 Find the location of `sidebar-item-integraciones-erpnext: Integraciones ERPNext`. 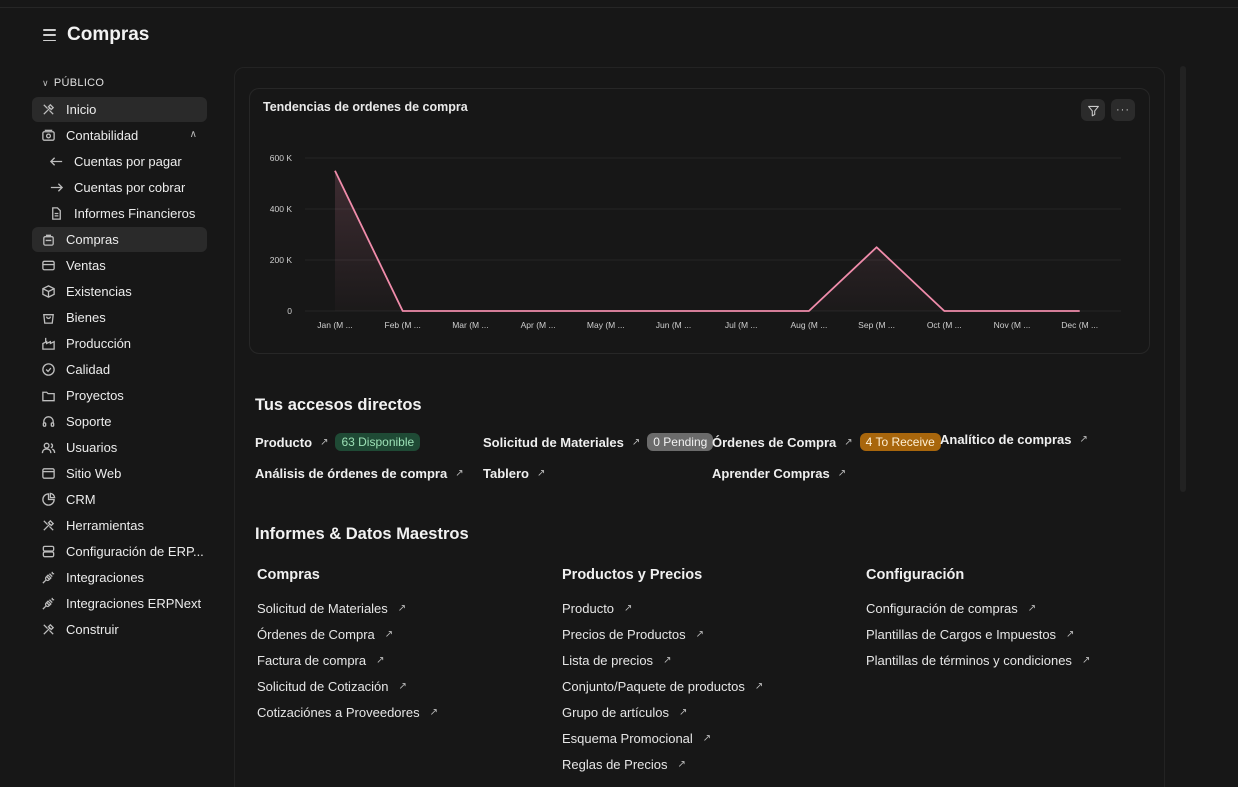

sidebar-item-integraciones-erpnext: Integraciones ERPNext is located at coordinates (119, 603).